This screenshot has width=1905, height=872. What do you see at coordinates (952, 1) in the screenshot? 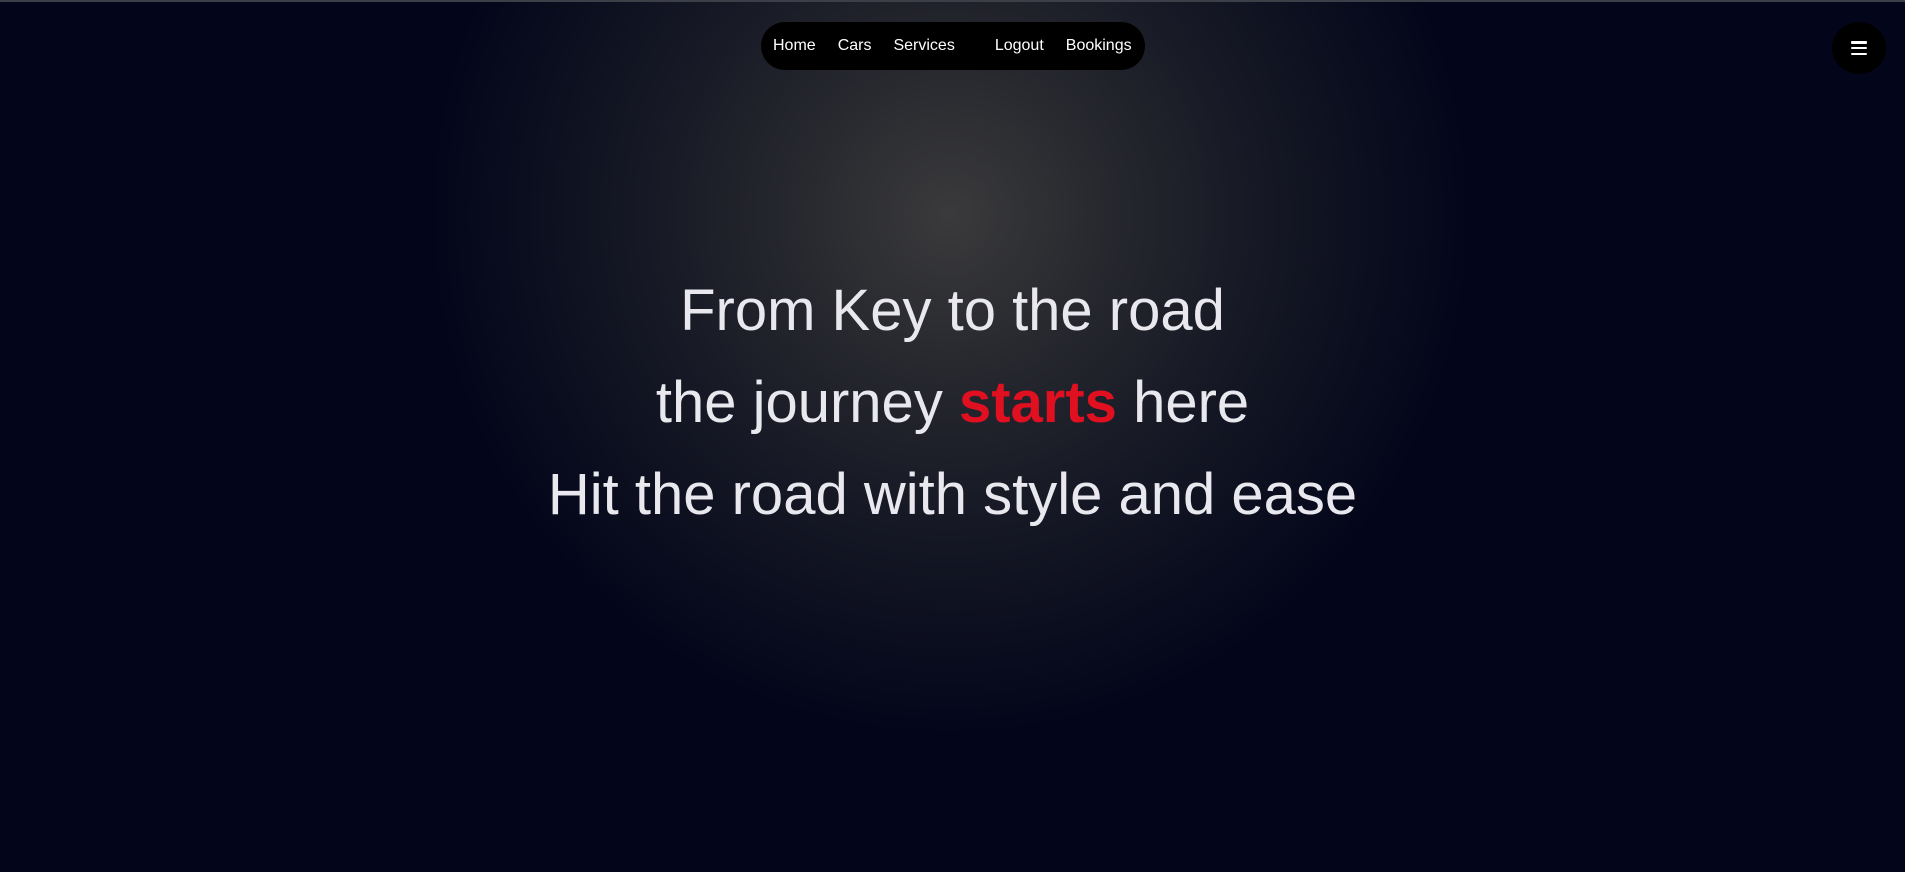
I see `top-border` at bounding box center [952, 1].